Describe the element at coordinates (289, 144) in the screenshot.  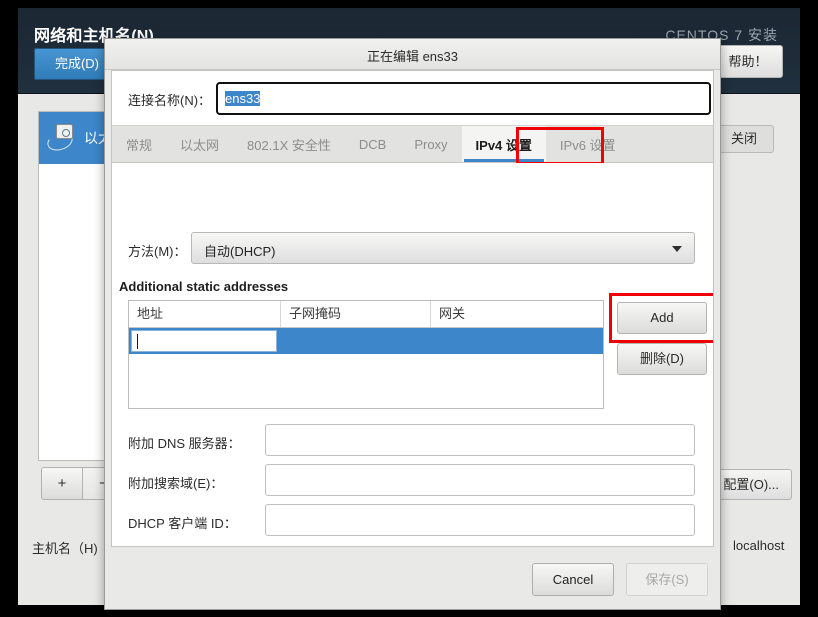
I see `tab-8021x-security: 802.1X 安全性` at that location.